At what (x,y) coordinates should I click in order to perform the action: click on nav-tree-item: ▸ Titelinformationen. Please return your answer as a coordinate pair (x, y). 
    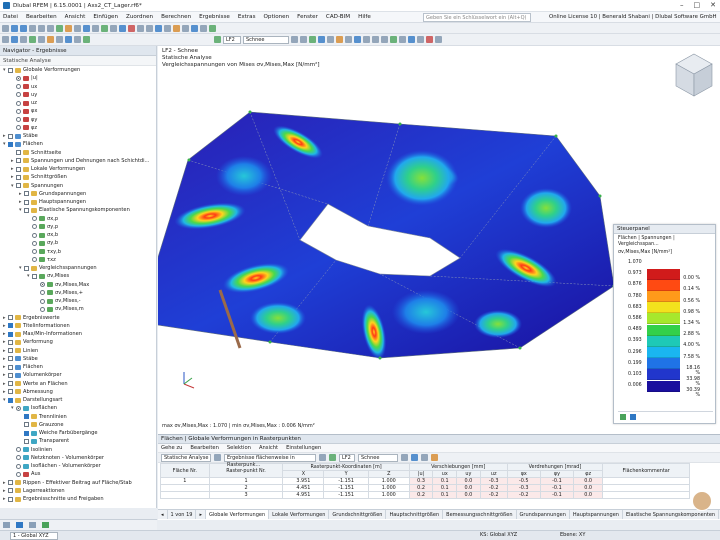
    Looking at the image, I should click on (36, 326).